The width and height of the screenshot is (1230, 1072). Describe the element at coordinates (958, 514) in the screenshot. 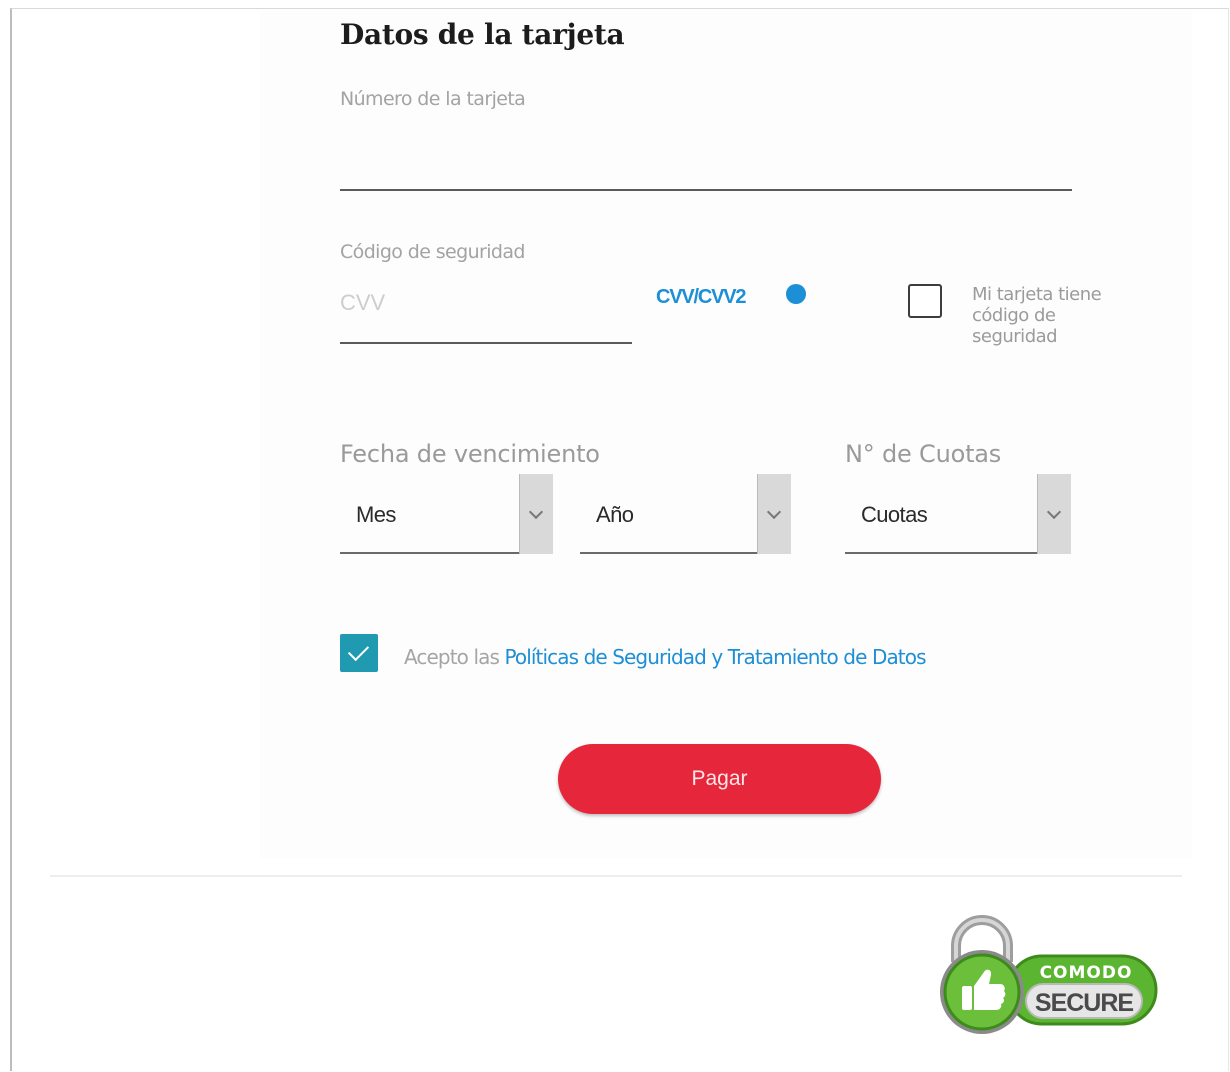

I see `installments-select: Cuotas` at that location.